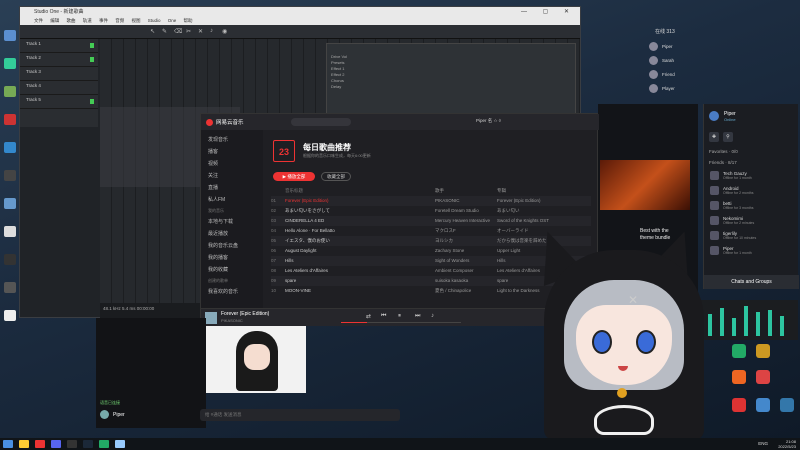 This screenshot has height=450, width=800. What do you see at coordinates (232, 222) in the screenshot?
I see `sidebar-item: 本地与下载` at bounding box center [232, 222].